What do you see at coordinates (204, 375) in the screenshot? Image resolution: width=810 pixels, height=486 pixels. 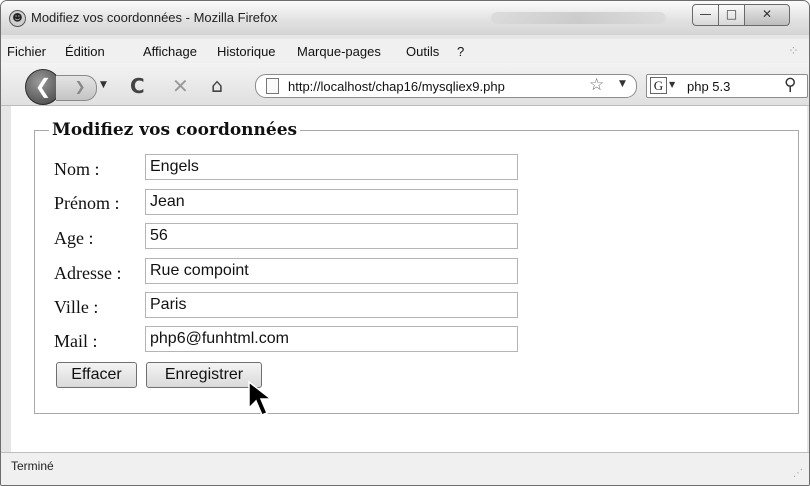 I see `submit-button: Enregistrer` at bounding box center [204, 375].